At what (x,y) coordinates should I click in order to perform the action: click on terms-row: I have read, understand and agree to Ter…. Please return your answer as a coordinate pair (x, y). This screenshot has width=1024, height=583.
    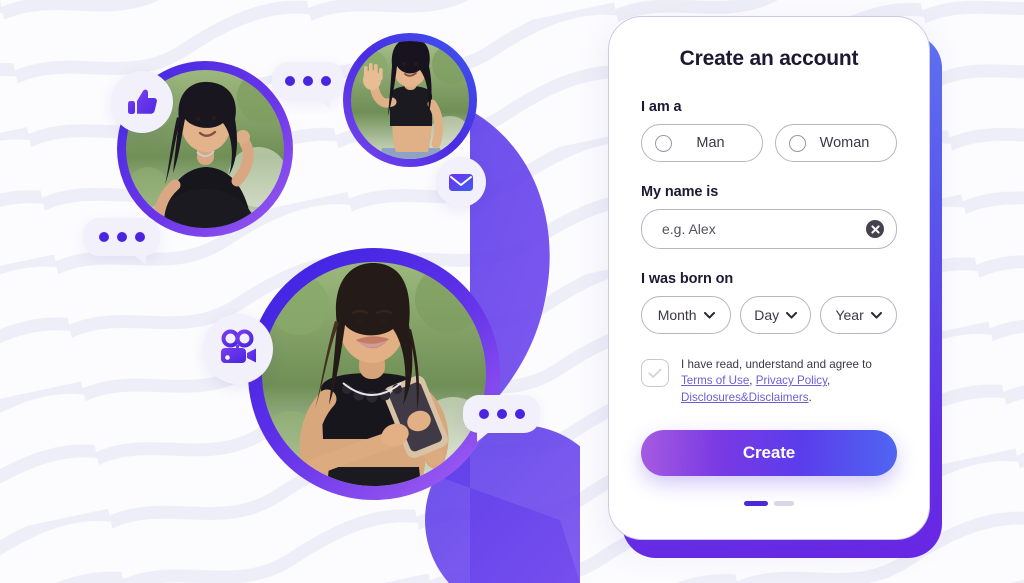
    Looking at the image, I should click on (769, 381).